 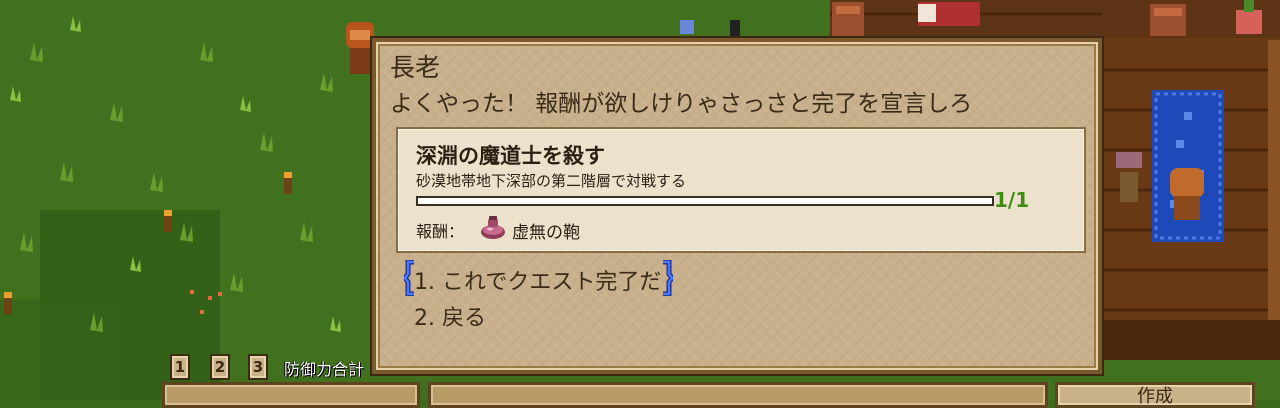 I want to click on speaker-name: 長老, so click(x=415, y=67).